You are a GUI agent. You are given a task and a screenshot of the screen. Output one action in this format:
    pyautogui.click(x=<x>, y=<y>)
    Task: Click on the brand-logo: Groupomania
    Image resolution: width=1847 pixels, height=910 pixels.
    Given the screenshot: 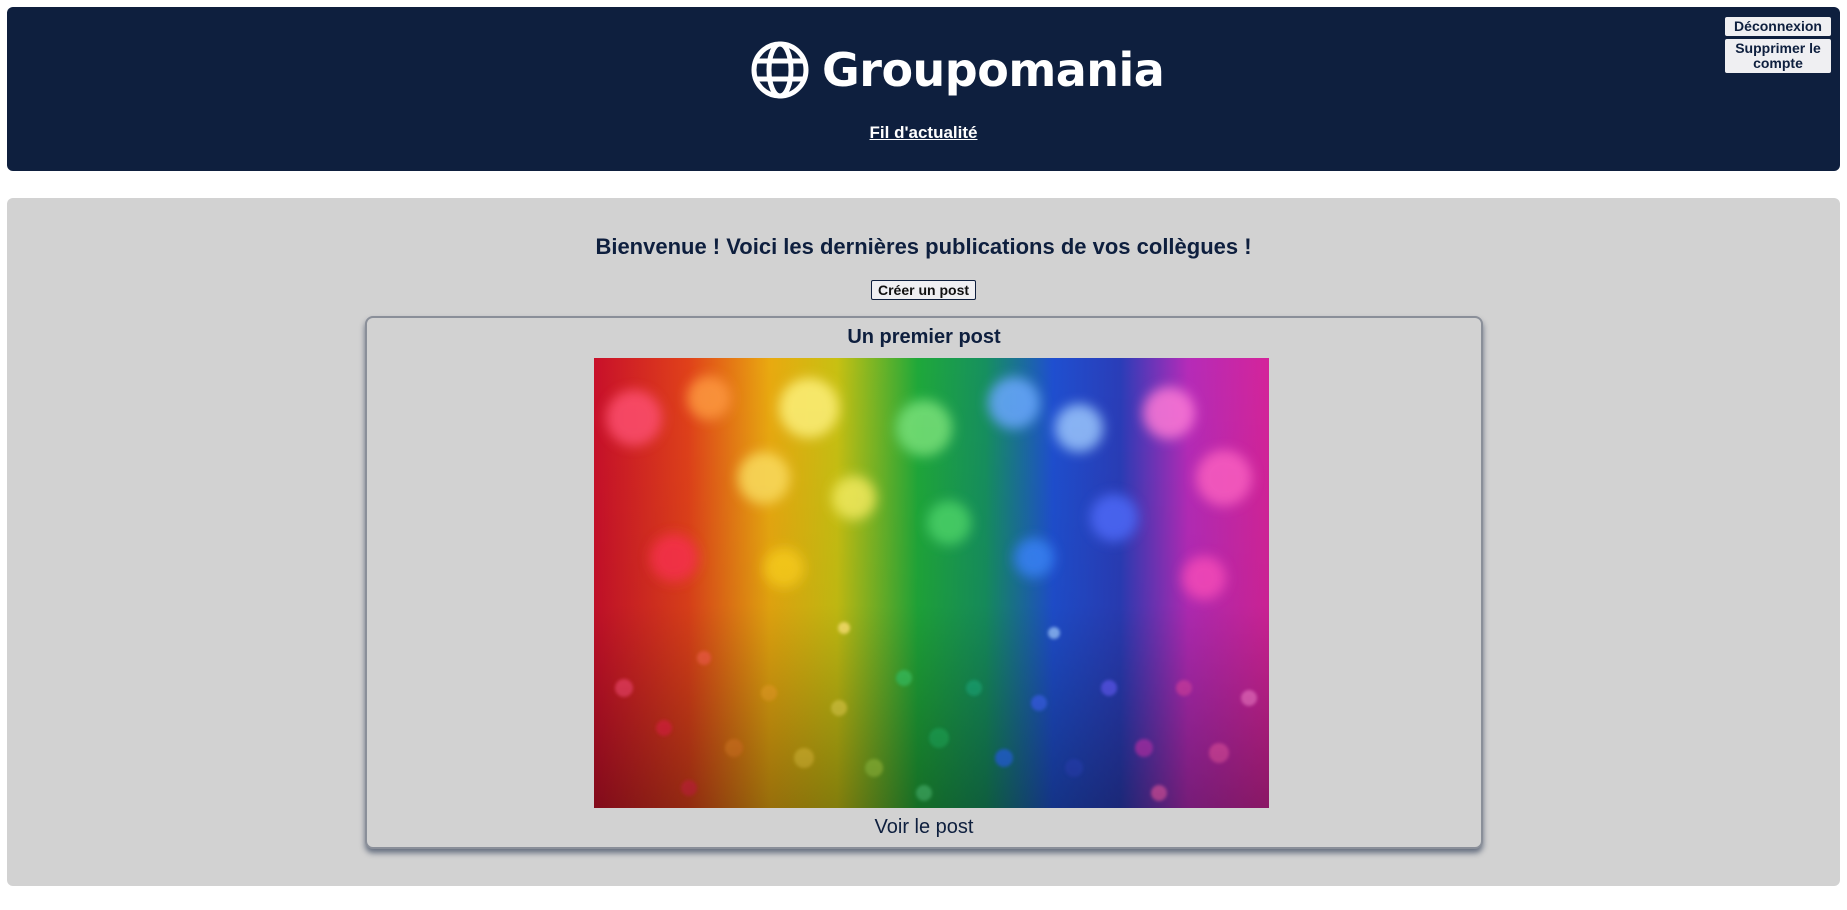 What is the action you would take?
    pyautogui.click(x=957, y=70)
    